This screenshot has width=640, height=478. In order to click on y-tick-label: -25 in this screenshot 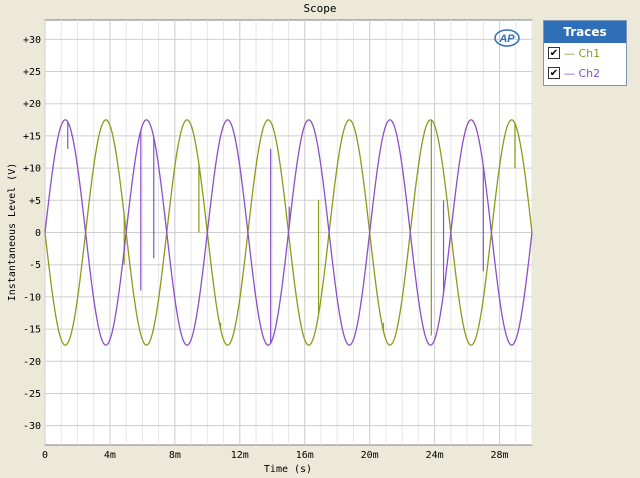, I will do `click(32, 394)`.